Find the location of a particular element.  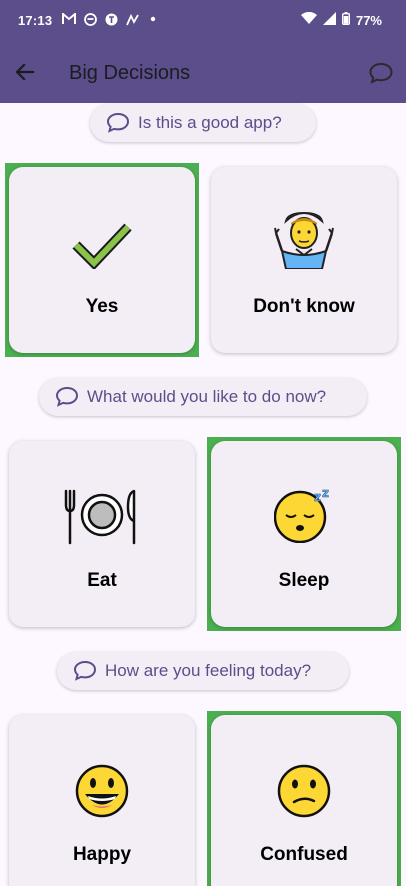

battery-percentage: 77% is located at coordinates (368, 20).